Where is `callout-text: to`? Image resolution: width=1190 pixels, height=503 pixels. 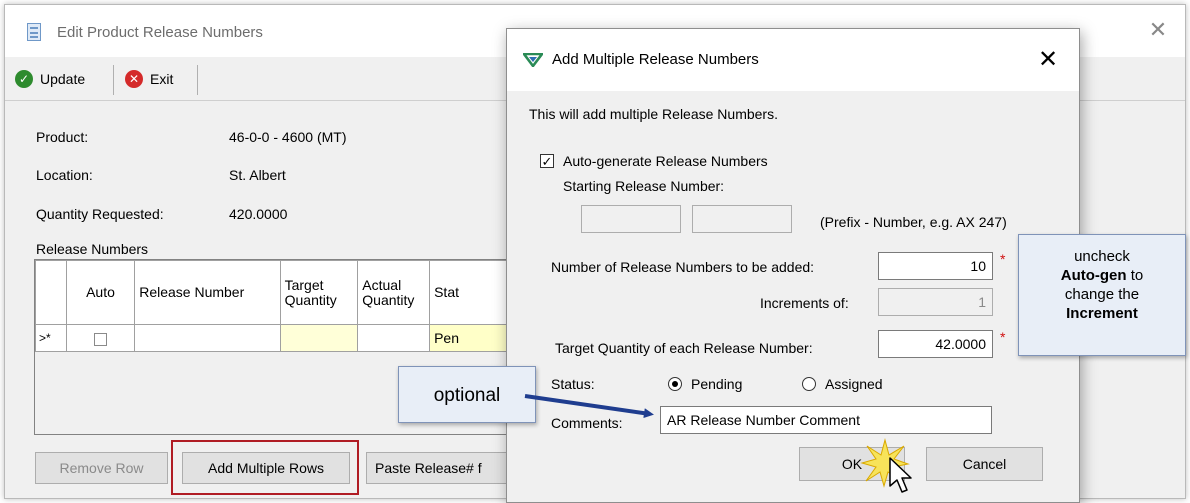 callout-text: to is located at coordinates (1135, 275).